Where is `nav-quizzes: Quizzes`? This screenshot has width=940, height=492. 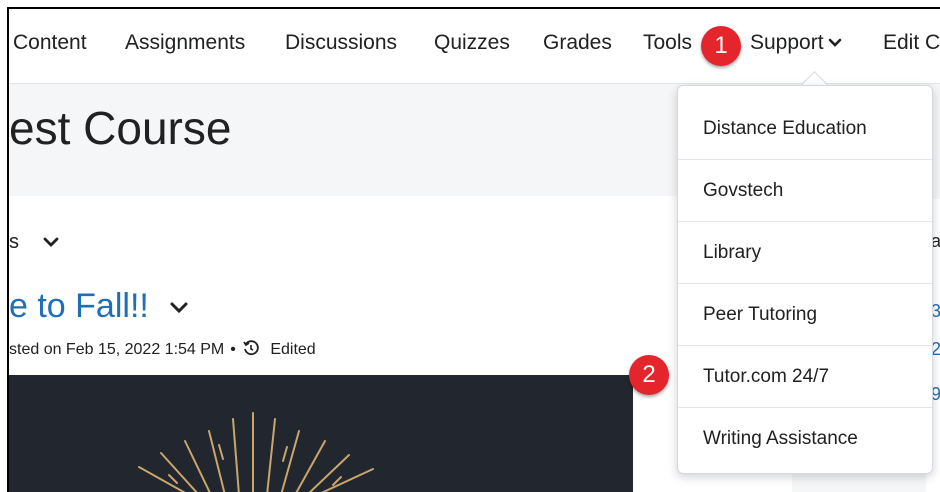
nav-quizzes: Quizzes is located at coordinates (472, 43).